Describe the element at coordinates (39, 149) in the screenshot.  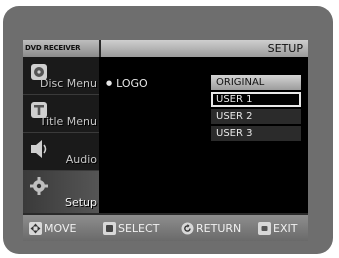
I see `speaker-icon` at that location.